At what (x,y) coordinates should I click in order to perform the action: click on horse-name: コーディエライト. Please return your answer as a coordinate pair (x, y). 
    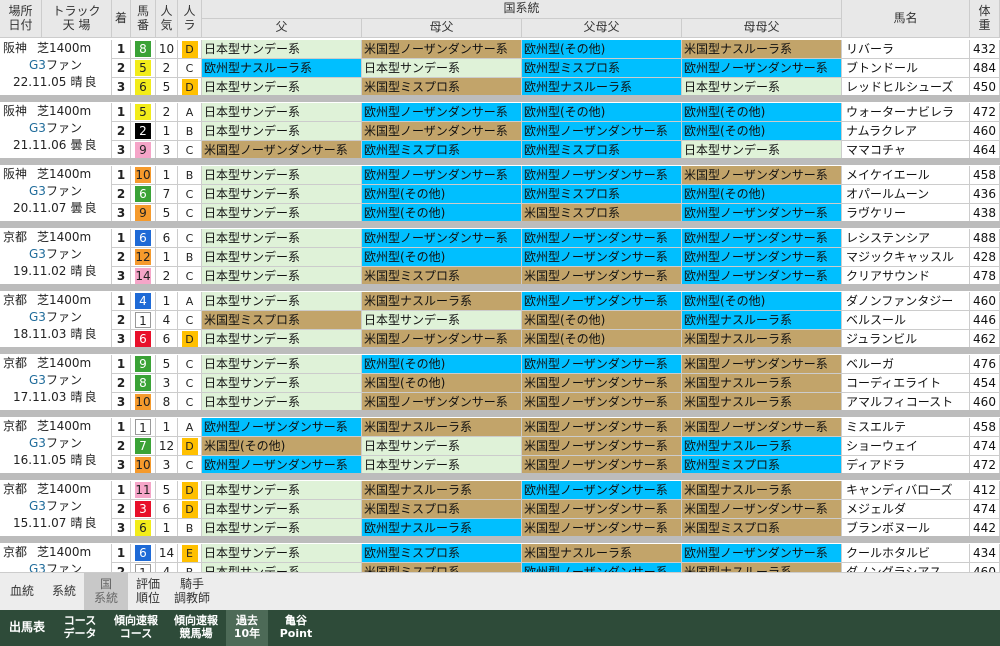
    Looking at the image, I should click on (906, 383).